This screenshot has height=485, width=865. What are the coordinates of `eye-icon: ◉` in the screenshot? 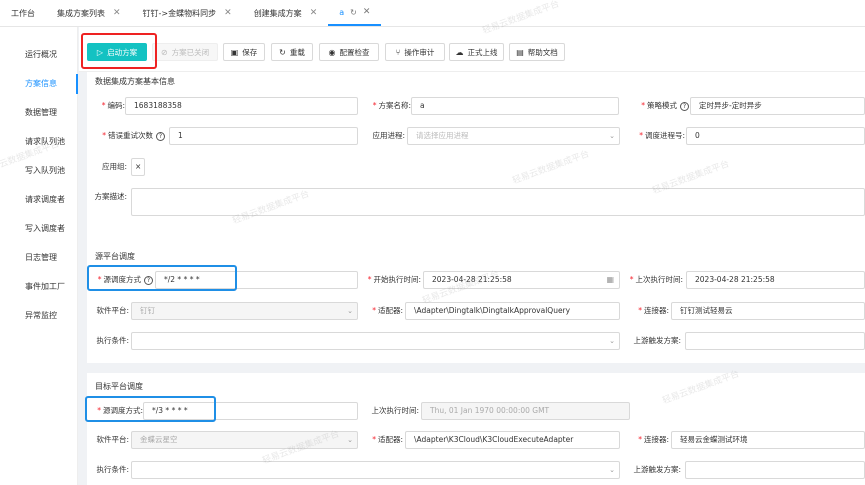 It's located at (332, 52).